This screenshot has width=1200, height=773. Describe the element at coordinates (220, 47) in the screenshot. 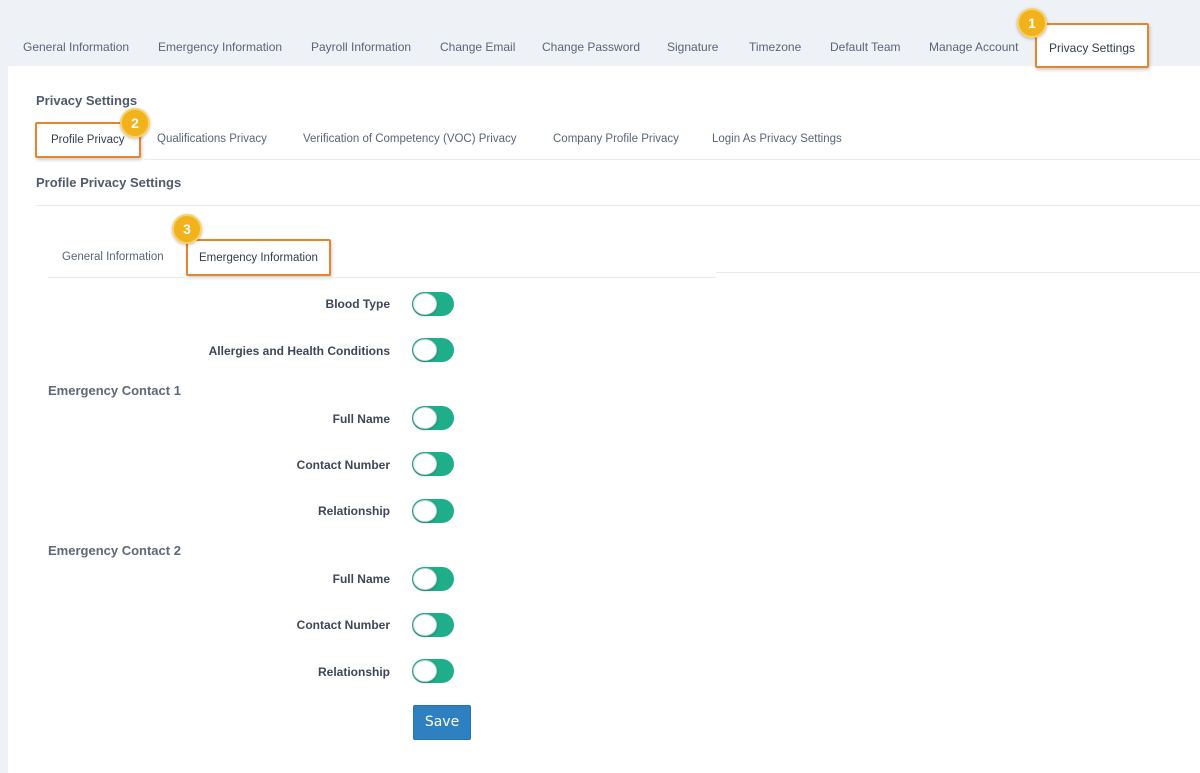

I see `tab-emergency-information: Emergency Information` at that location.